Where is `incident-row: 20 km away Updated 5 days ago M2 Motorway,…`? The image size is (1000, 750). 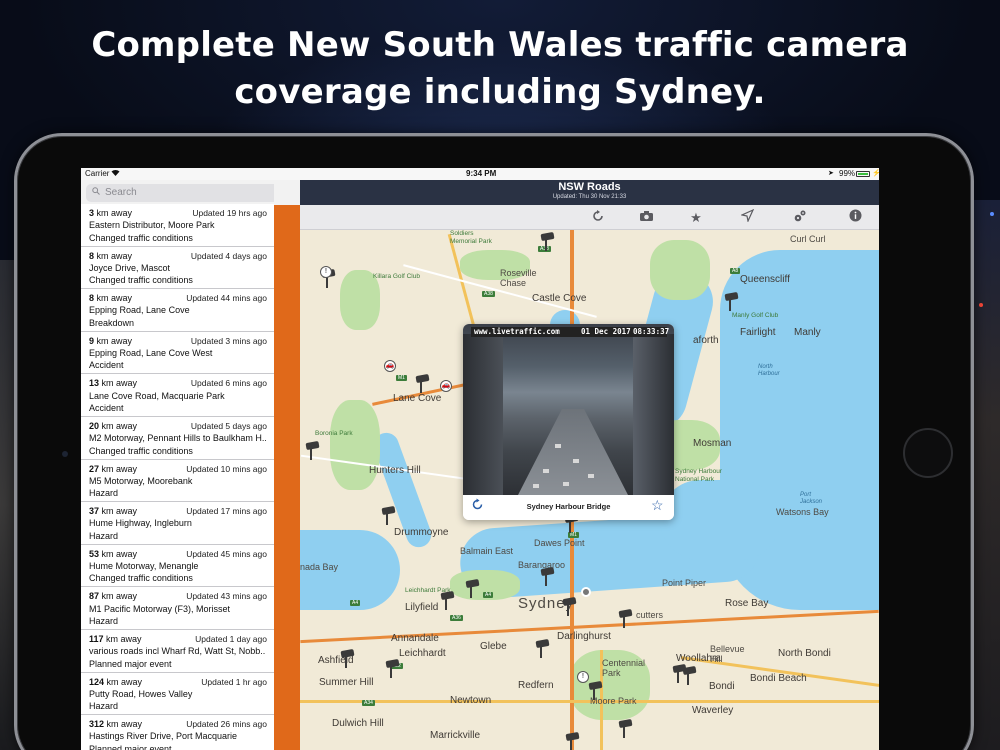 incident-row: 20 km away Updated 5 days ago M2 Motorway,… is located at coordinates (177, 438).